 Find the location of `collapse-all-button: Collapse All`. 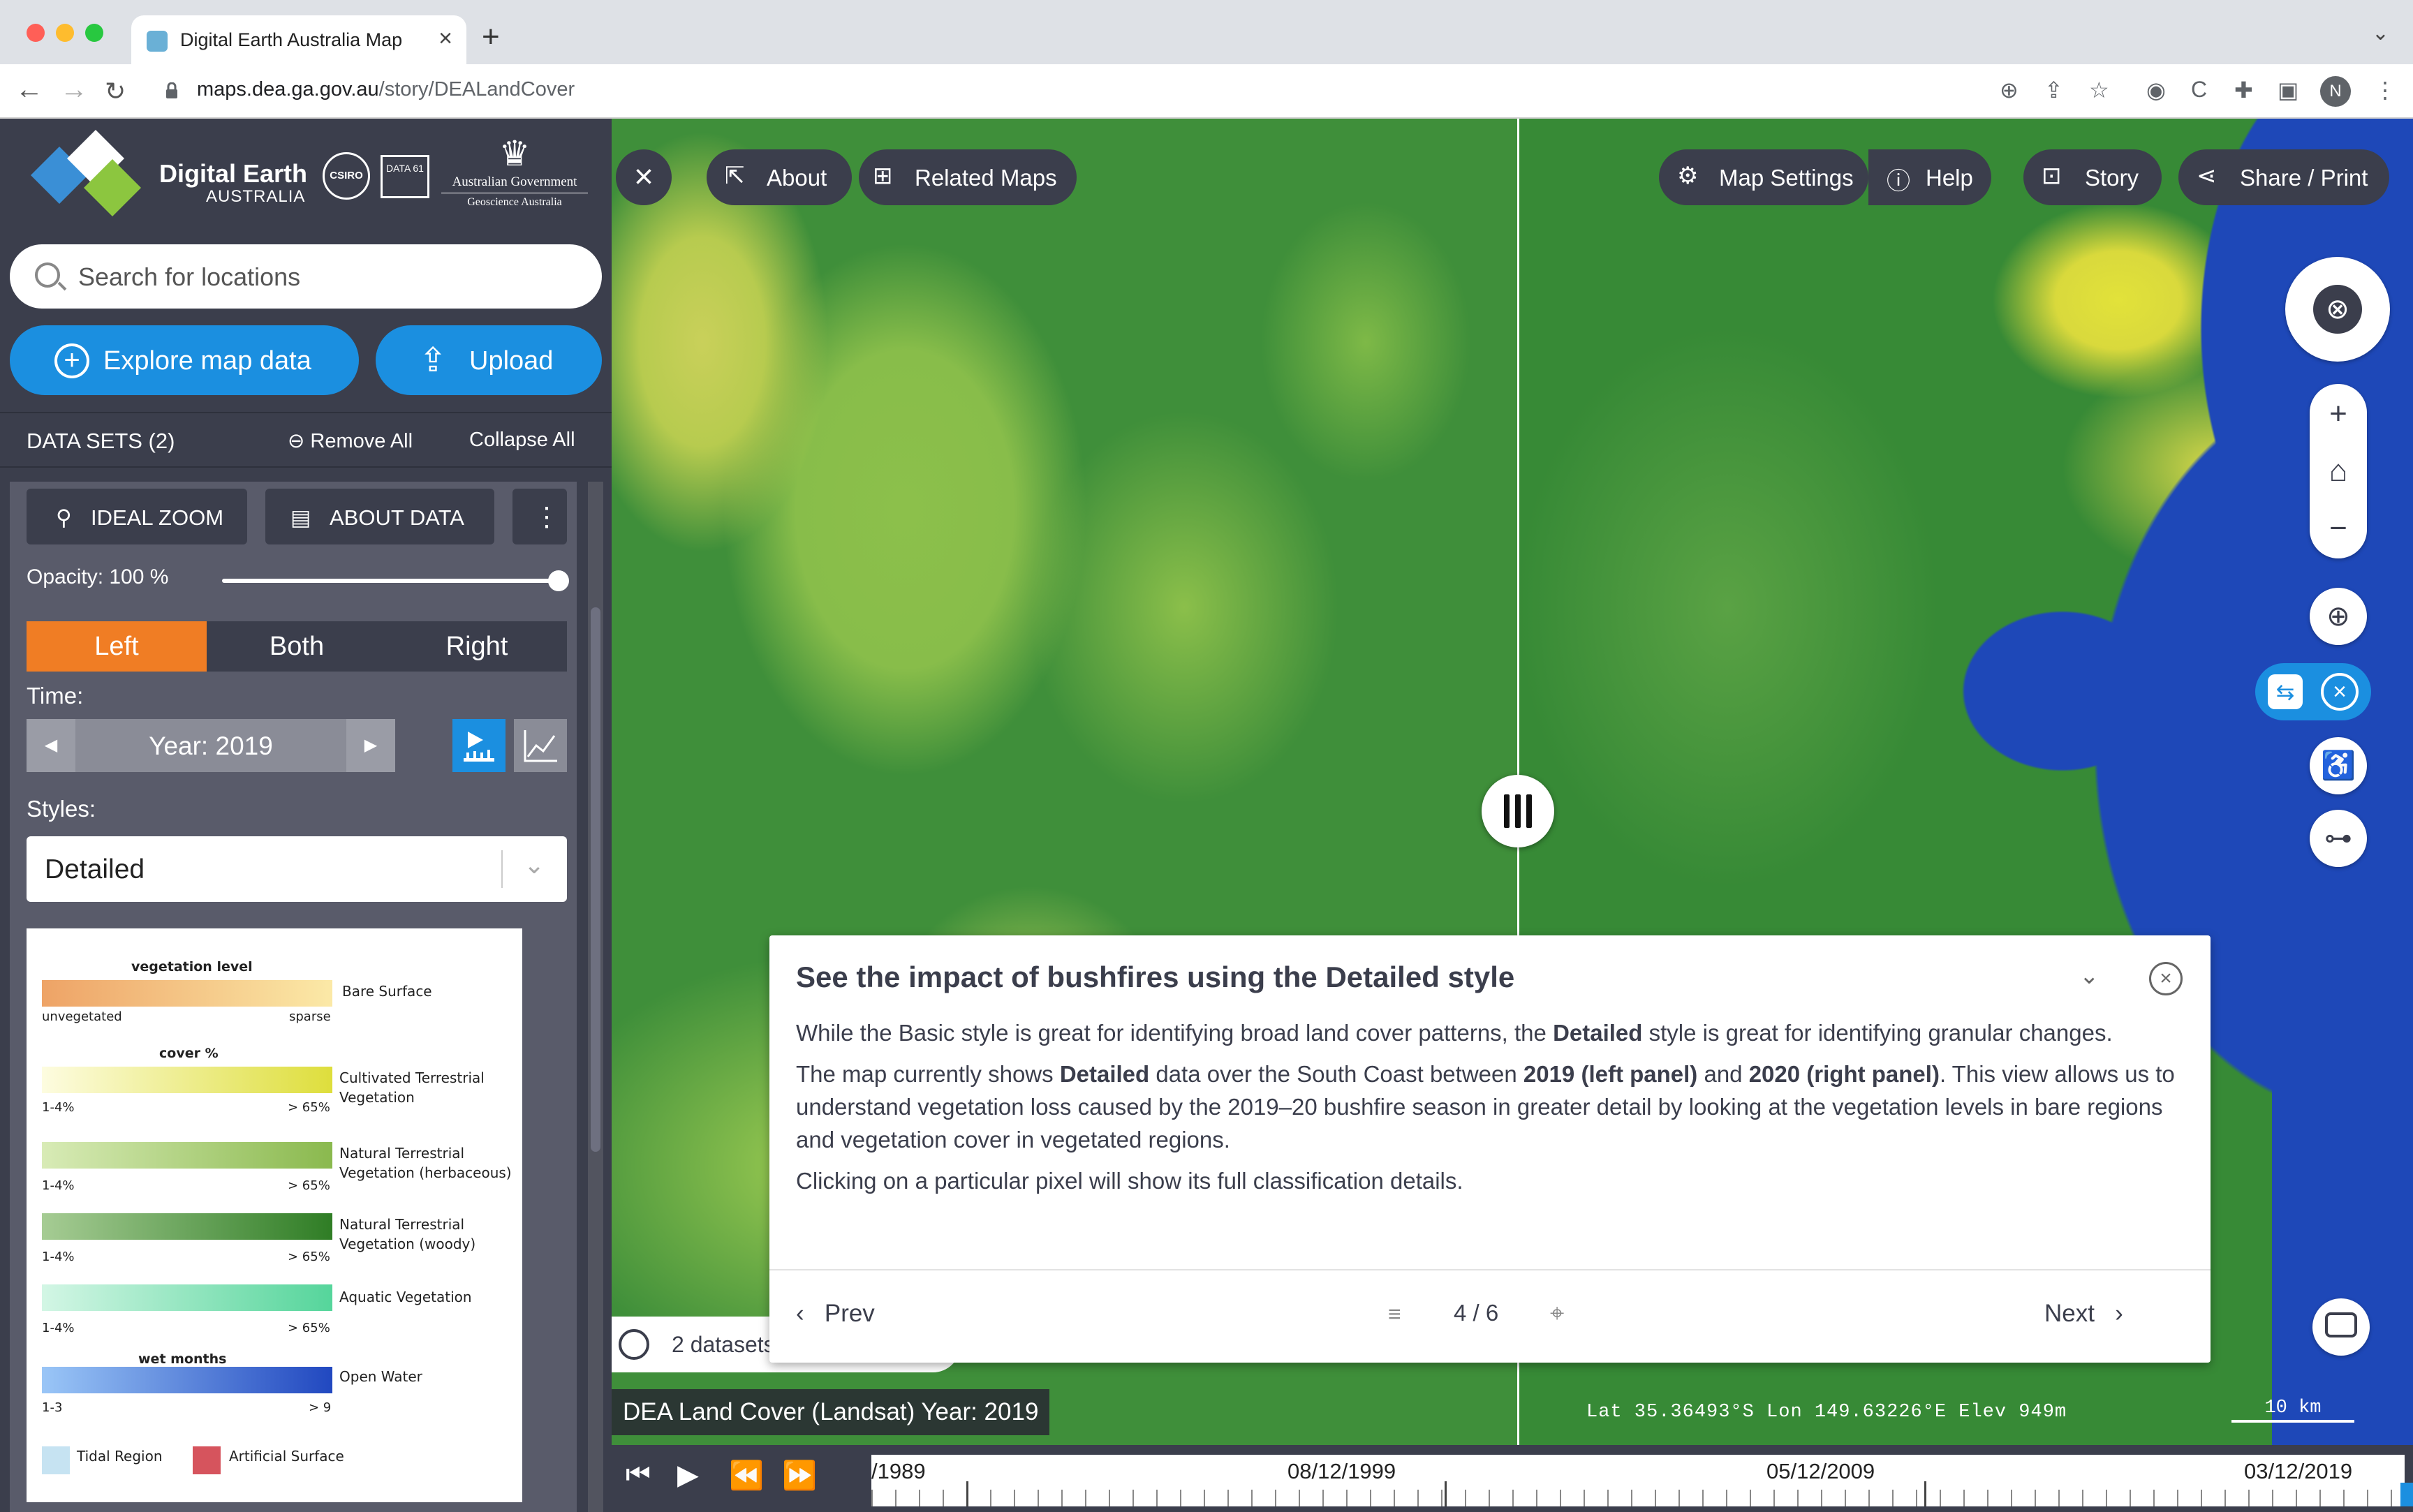

collapse-all-button: Collapse All is located at coordinates (522, 440).